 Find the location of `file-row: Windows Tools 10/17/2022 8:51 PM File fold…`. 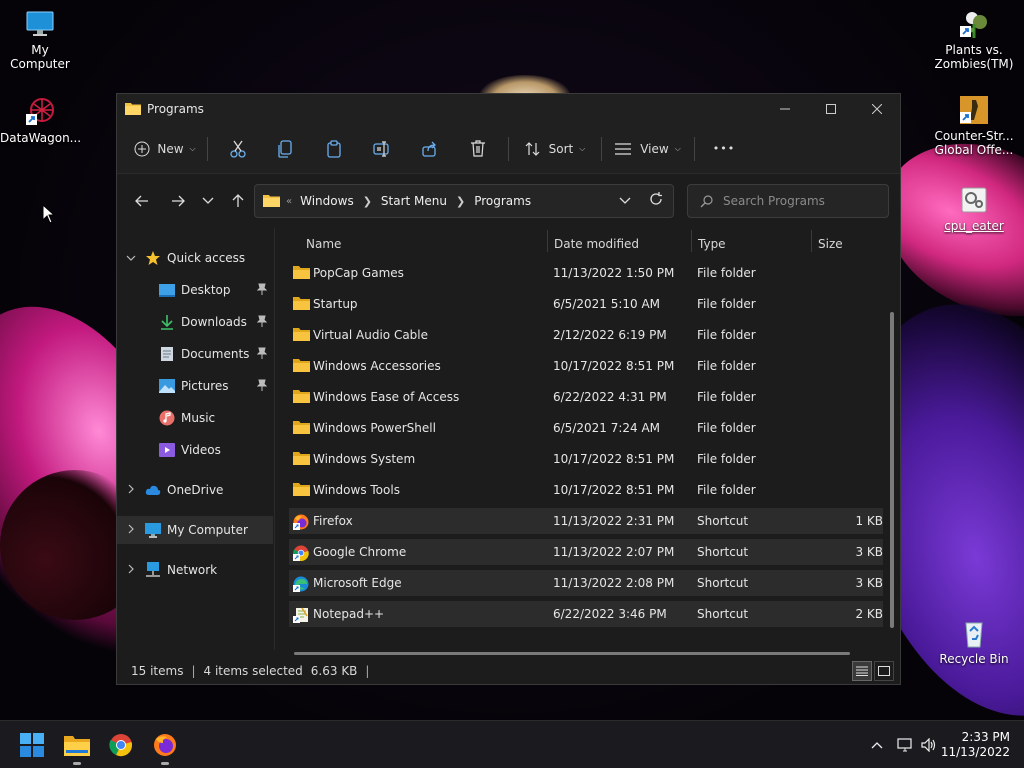

file-row: Windows Tools 10/17/2022 8:51 PM File fold… is located at coordinates (586, 490).